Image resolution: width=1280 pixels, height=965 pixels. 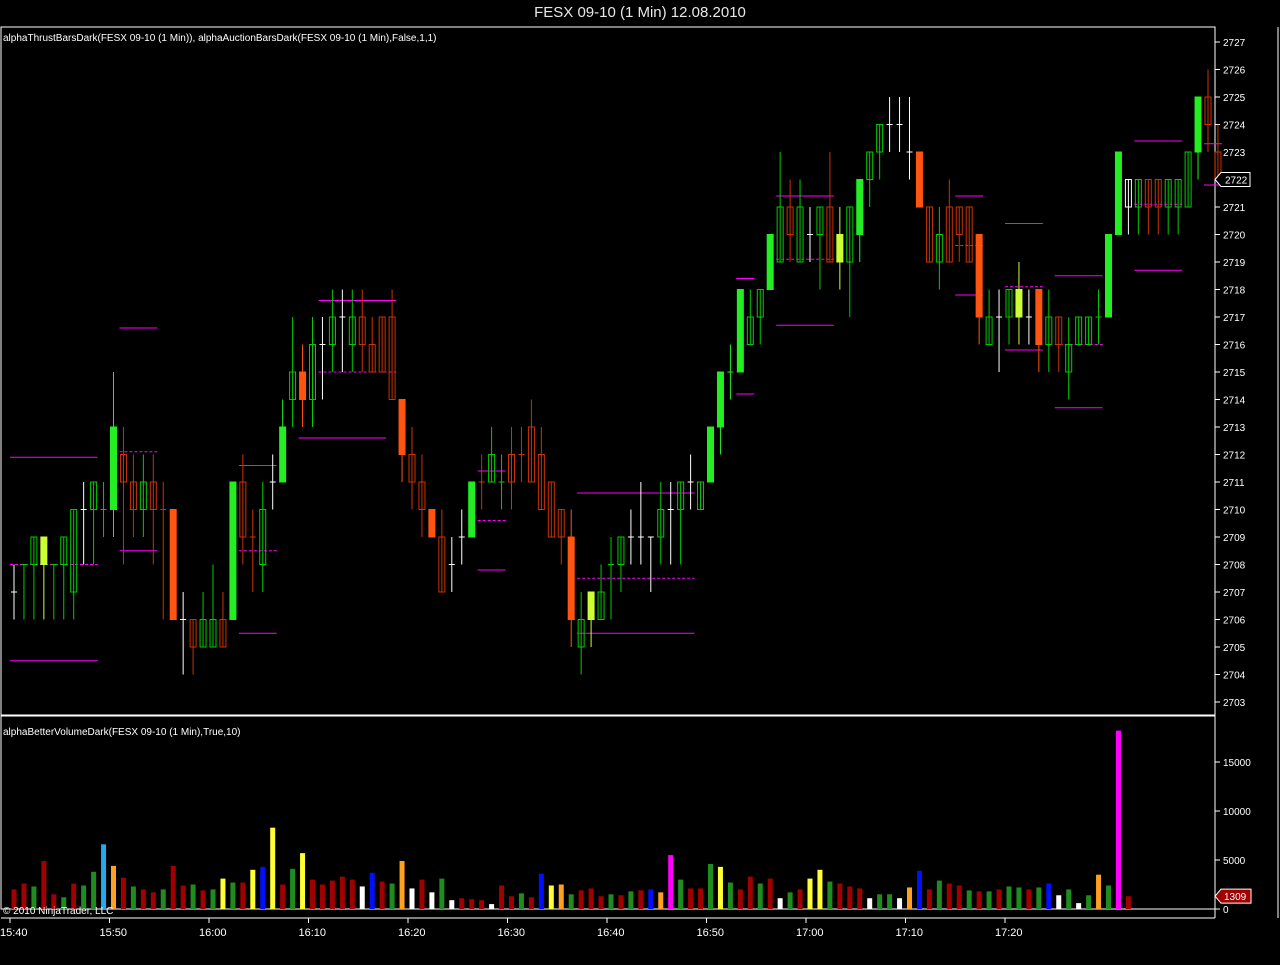 I want to click on price-tick-label: 2725, so click(x=1234, y=98).